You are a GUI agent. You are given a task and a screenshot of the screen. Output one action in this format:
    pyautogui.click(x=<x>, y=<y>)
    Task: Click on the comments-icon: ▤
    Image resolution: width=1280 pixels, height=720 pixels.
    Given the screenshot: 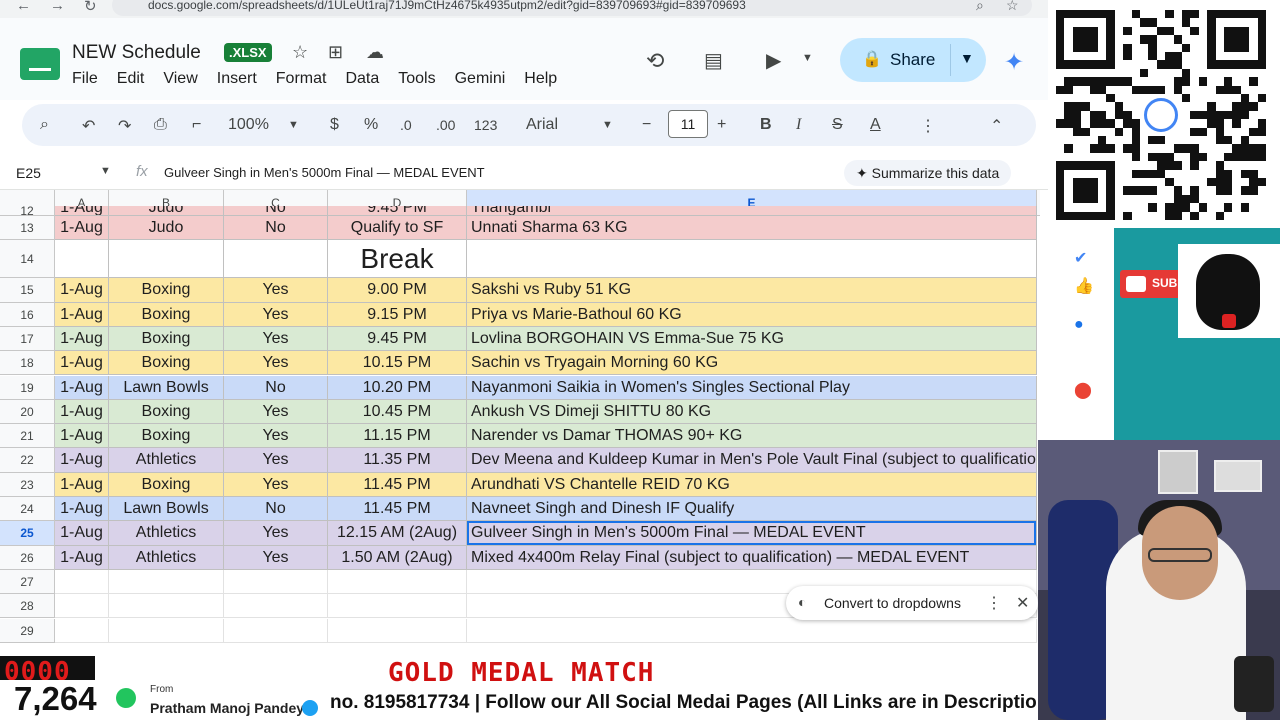 What is the action you would take?
    pyautogui.click(x=713, y=60)
    